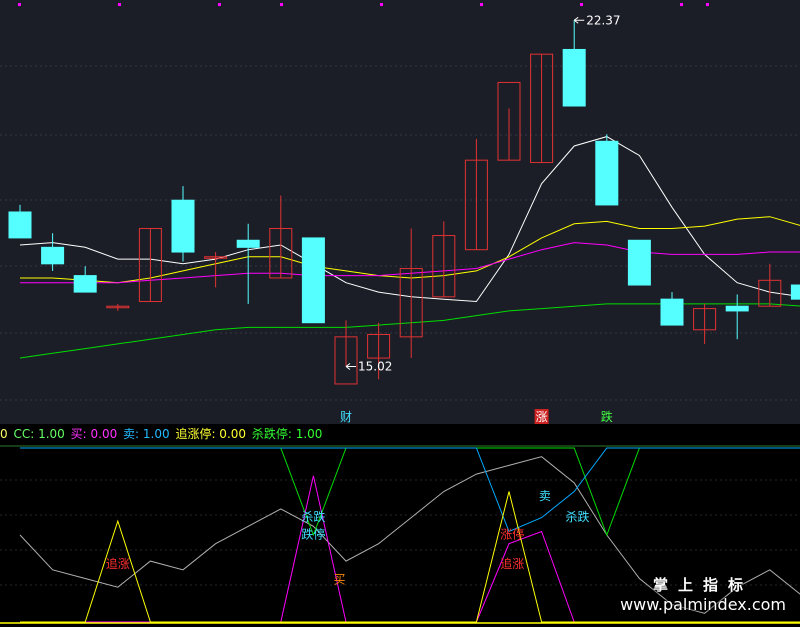  Describe the element at coordinates (211, 434) in the screenshot. I see `legend-chase-limit-up: 追涨停: 0.00` at that location.